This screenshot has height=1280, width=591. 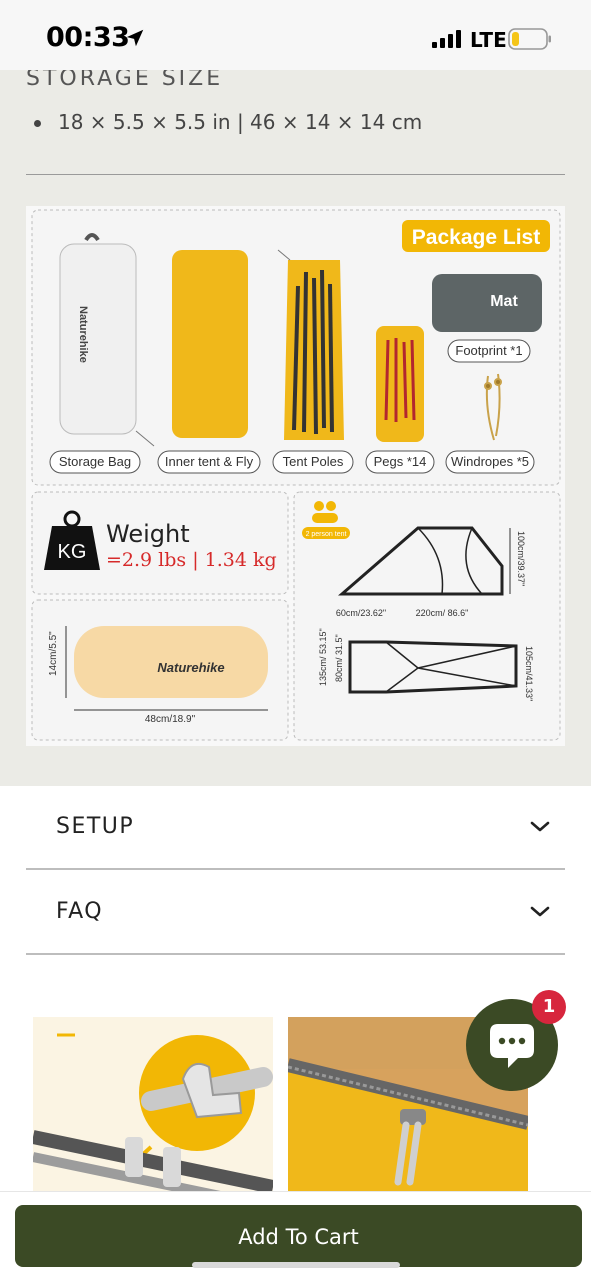 I want to click on weight-label: Weight, so click(x=148, y=534).